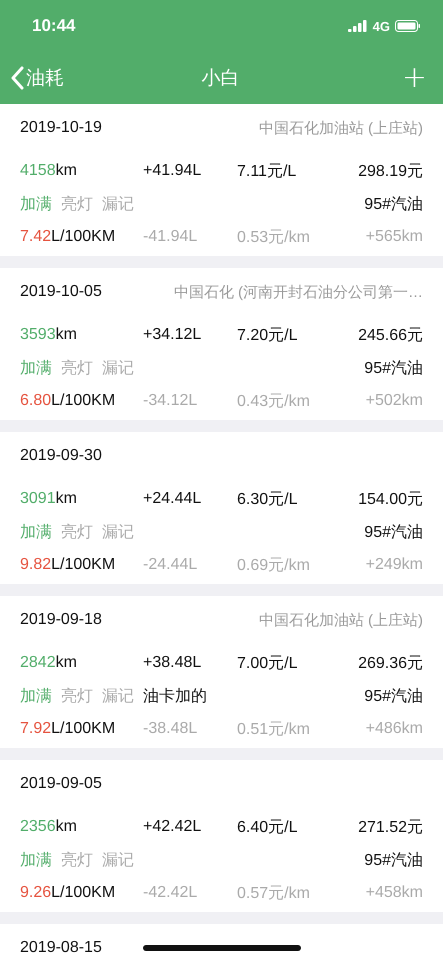 This screenshot has width=443, height=960. What do you see at coordinates (267, 172) in the screenshot?
I see `unit-price: 7.11元/L` at bounding box center [267, 172].